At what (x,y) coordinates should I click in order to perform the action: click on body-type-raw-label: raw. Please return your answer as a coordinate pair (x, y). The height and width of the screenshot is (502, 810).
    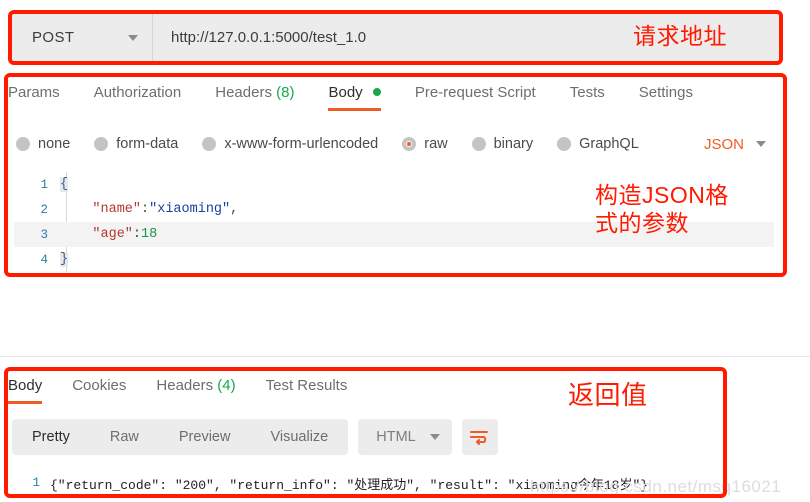
    Looking at the image, I should click on (436, 144).